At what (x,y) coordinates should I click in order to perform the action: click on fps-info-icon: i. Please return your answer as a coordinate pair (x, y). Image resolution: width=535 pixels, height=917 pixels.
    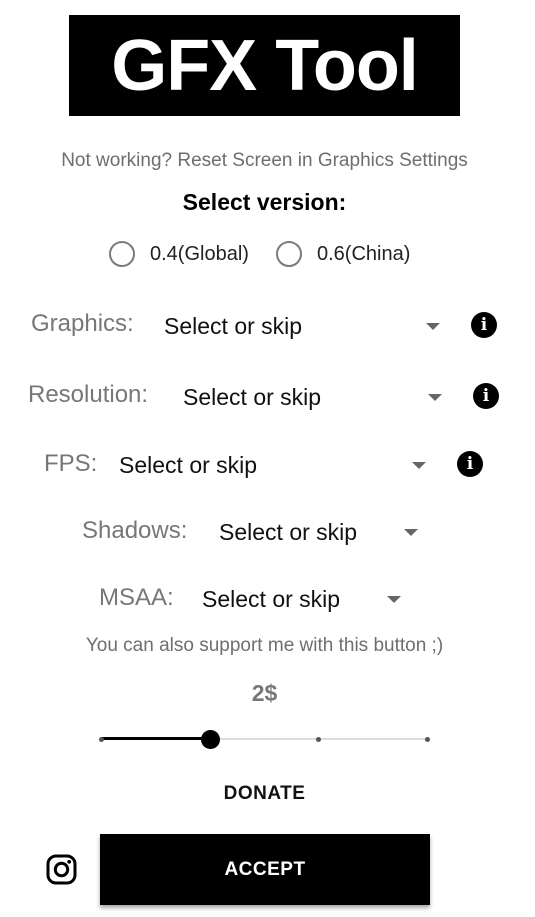
    Looking at the image, I should click on (470, 464).